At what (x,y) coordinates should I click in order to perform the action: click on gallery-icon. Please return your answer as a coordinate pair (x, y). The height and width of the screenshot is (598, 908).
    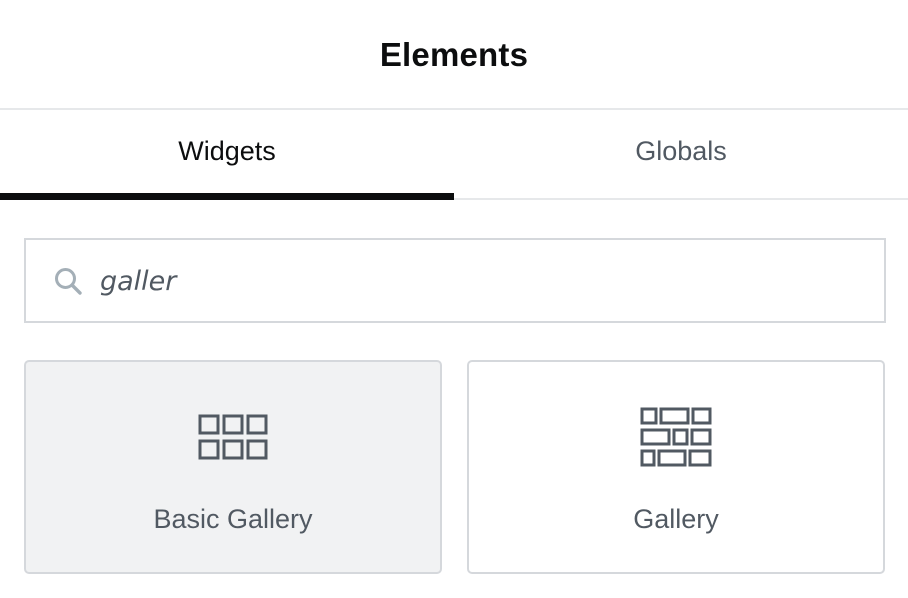
    Looking at the image, I should click on (676, 437).